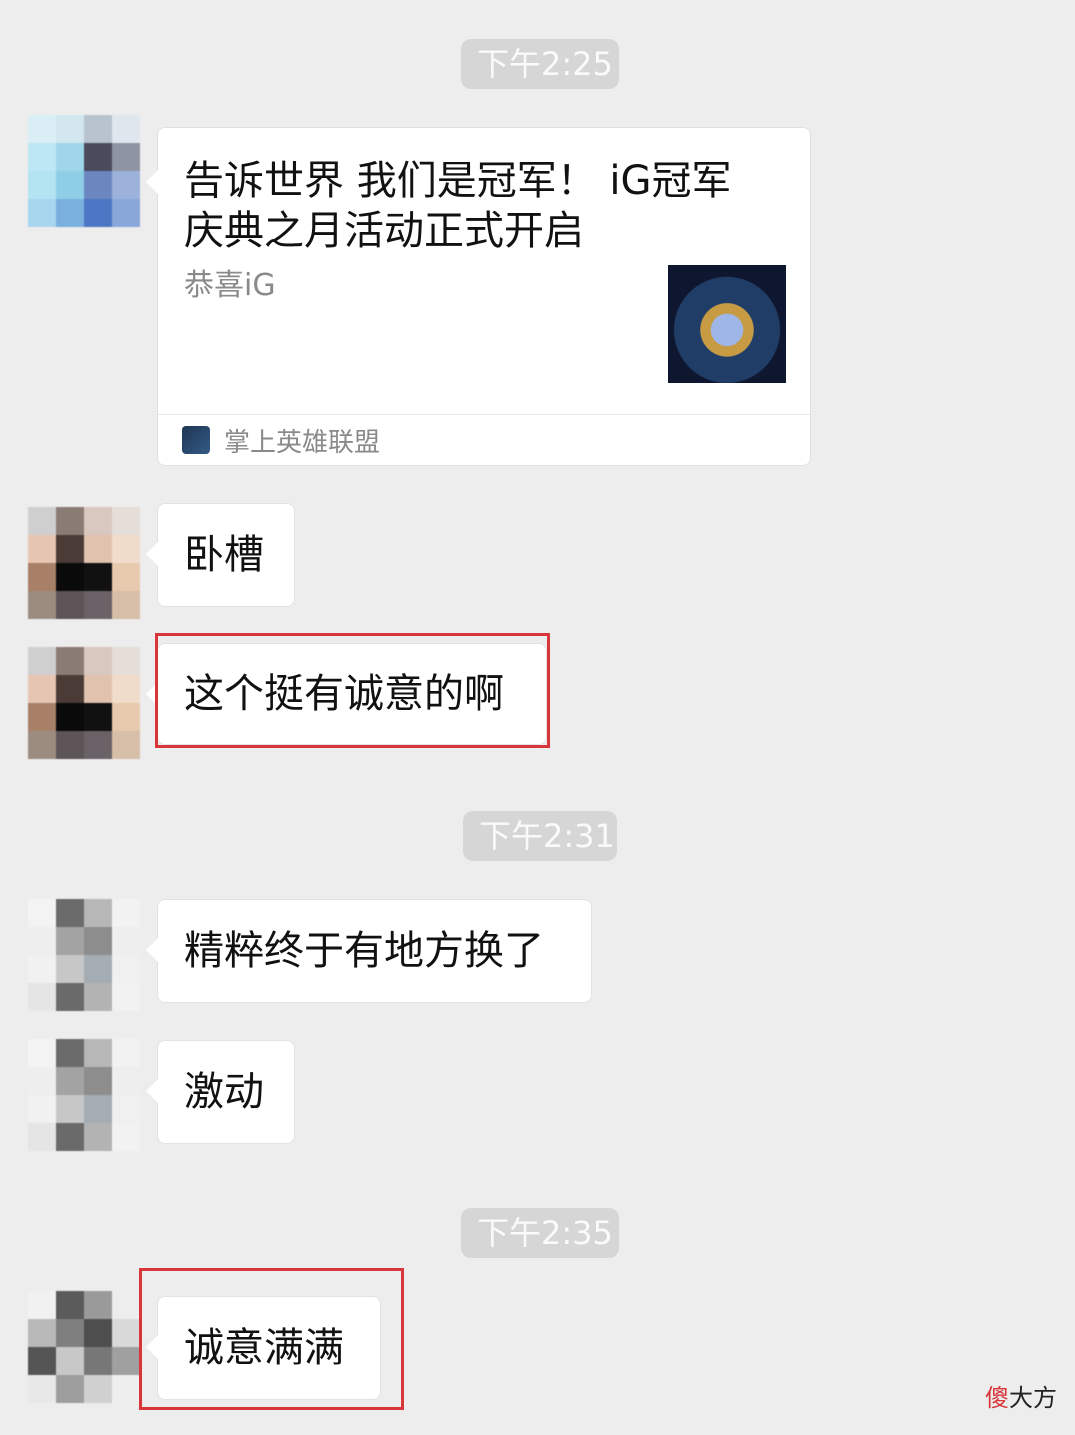  I want to click on message-bubble: 激动, so click(220, 1092).